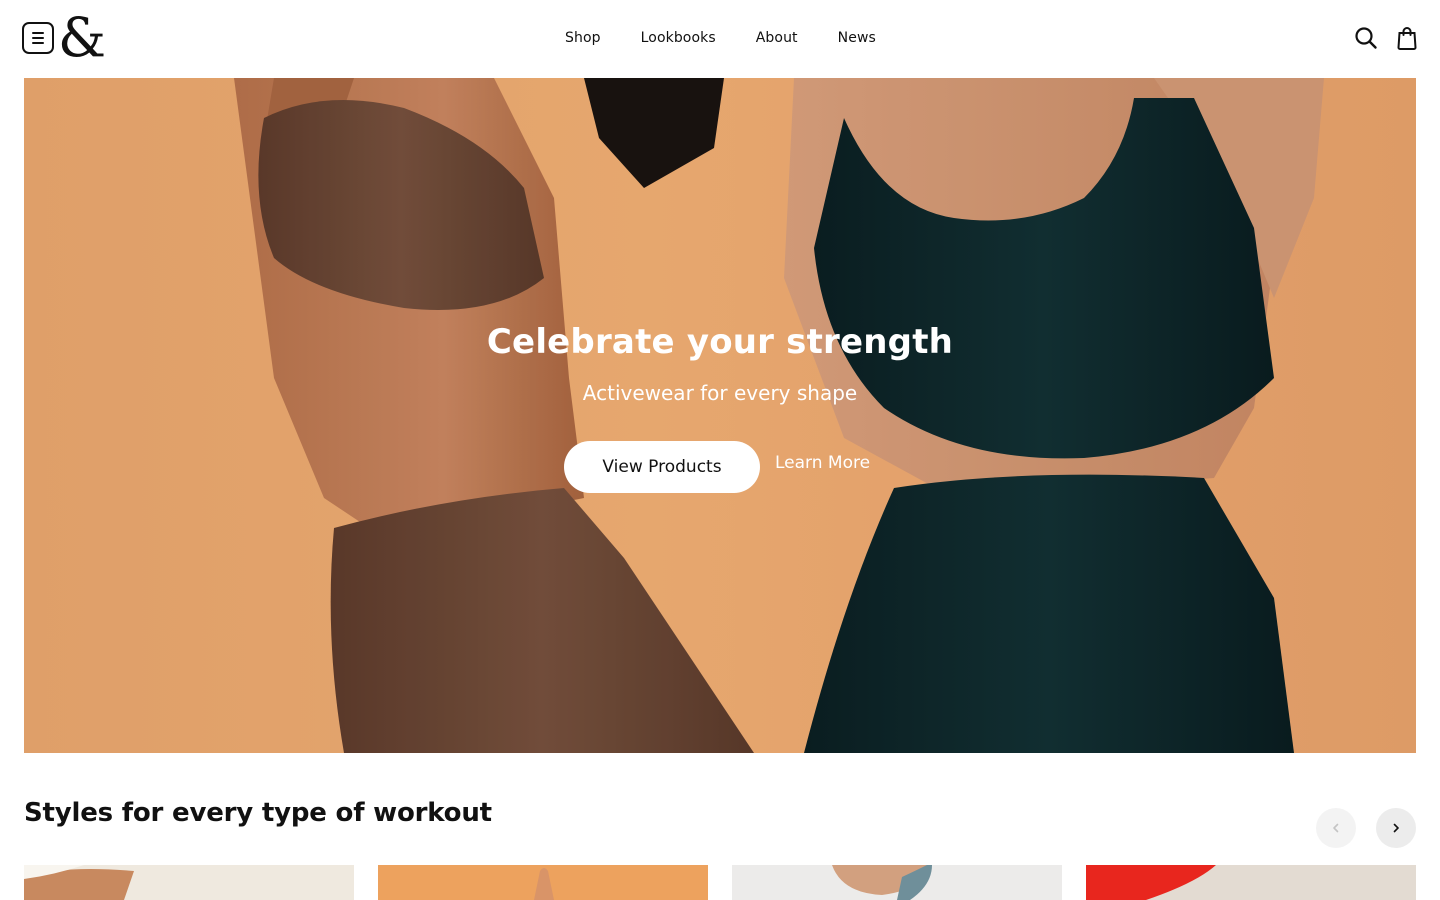 The width and height of the screenshot is (1440, 900). Describe the element at coordinates (777, 38) in the screenshot. I see `nav-item-about: About` at that location.